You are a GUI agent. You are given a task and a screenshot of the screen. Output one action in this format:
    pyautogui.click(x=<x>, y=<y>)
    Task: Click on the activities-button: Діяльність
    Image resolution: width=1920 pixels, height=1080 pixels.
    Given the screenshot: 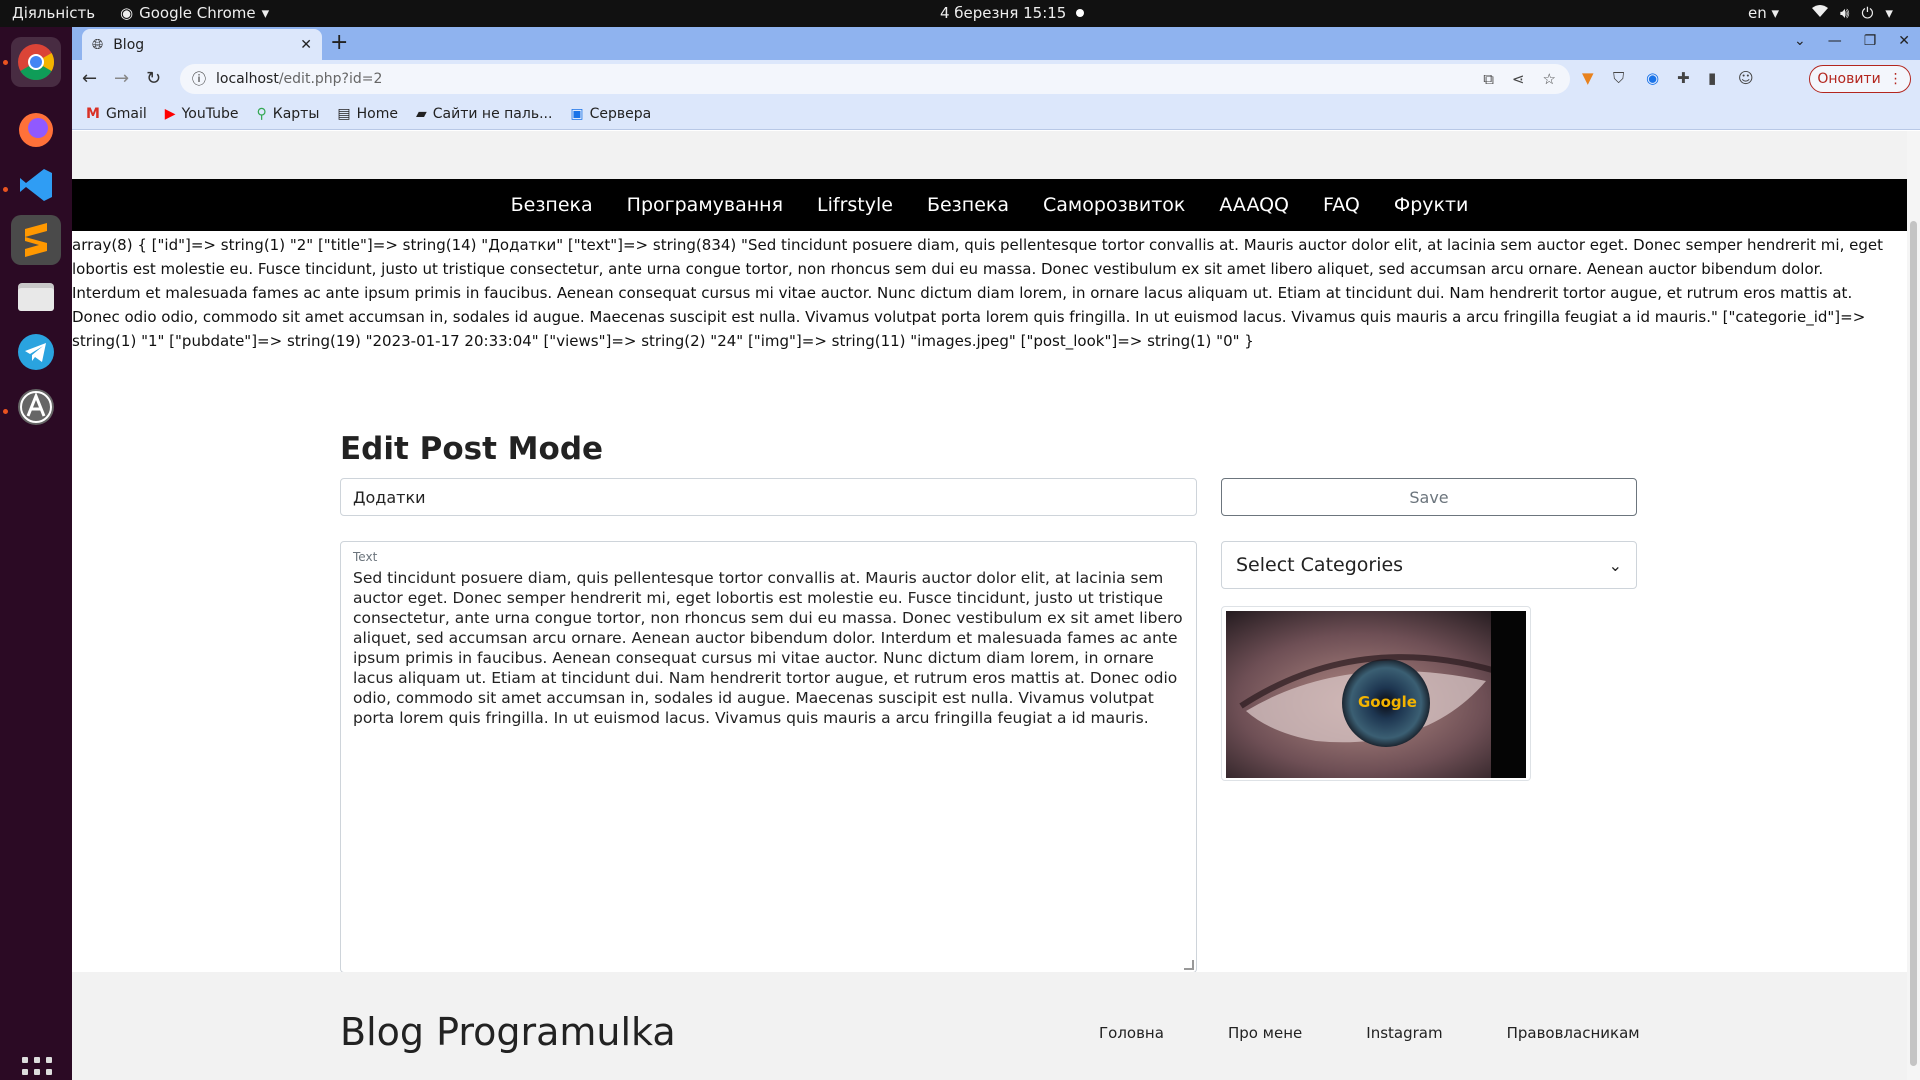 What is the action you would take?
    pyautogui.click(x=53, y=13)
    